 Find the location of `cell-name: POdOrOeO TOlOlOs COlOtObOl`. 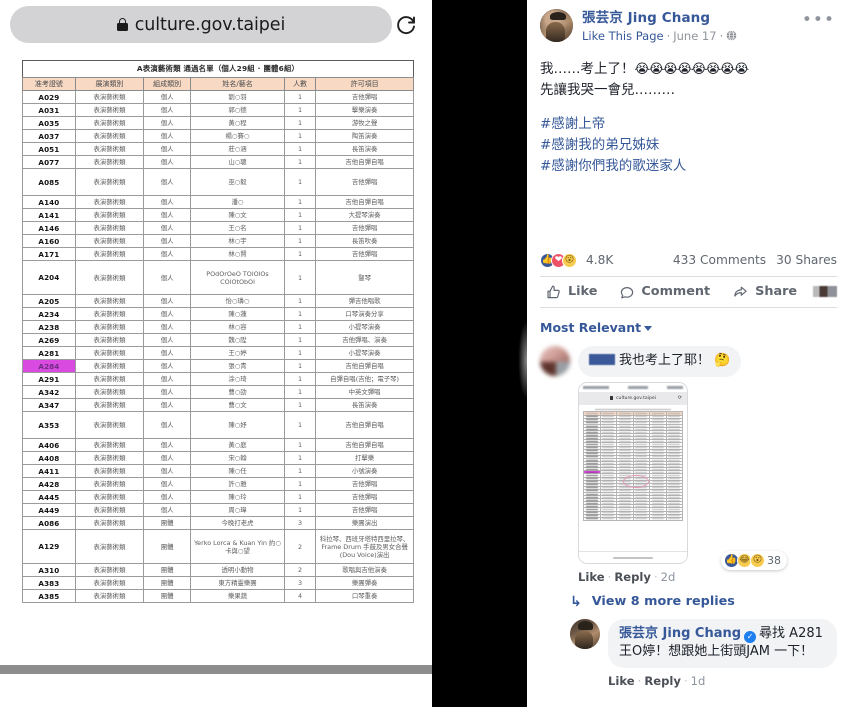

cell-name: POdOrOeO TOlOlOs COlOtObOl is located at coordinates (237, 277).